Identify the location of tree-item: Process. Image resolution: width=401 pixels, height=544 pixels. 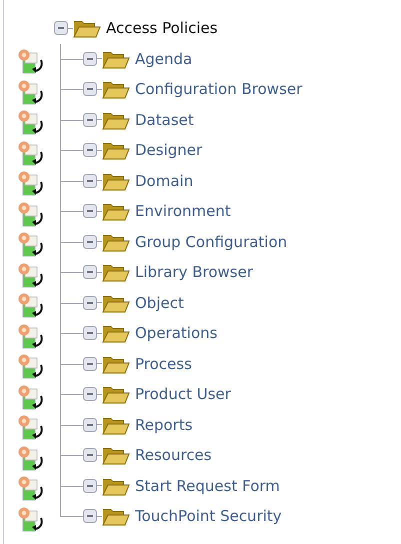
(163, 363).